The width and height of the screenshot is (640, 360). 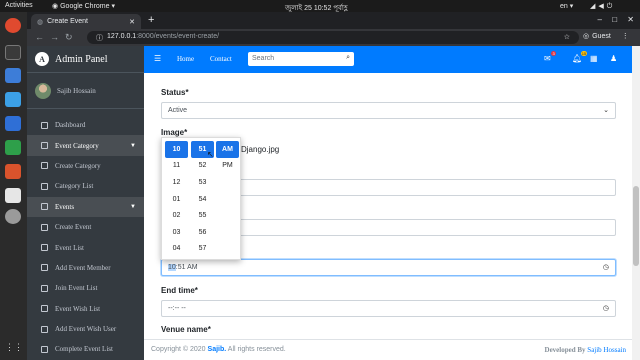 I want to click on status-label: Status*, so click(x=175, y=92).